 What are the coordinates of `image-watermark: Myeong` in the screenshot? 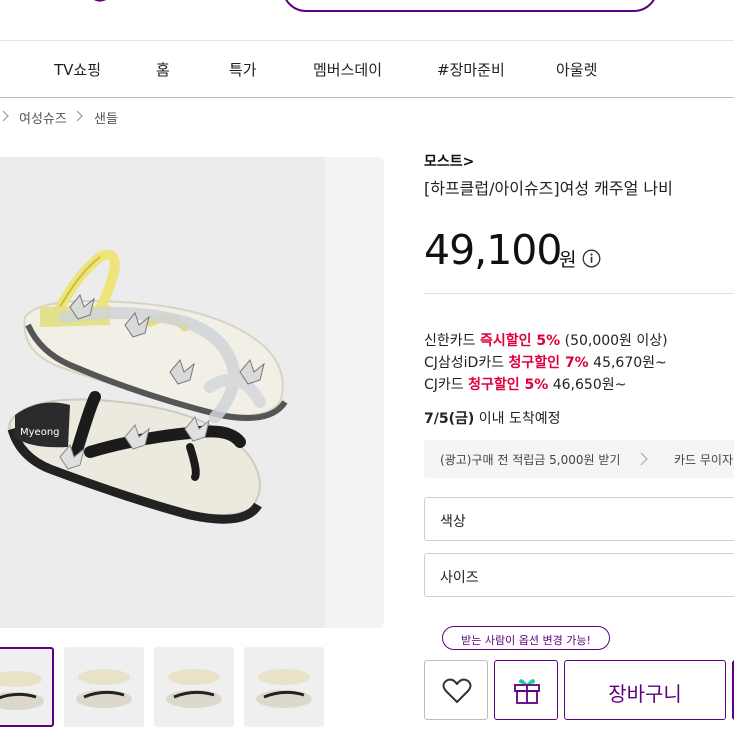 It's located at (40, 432).